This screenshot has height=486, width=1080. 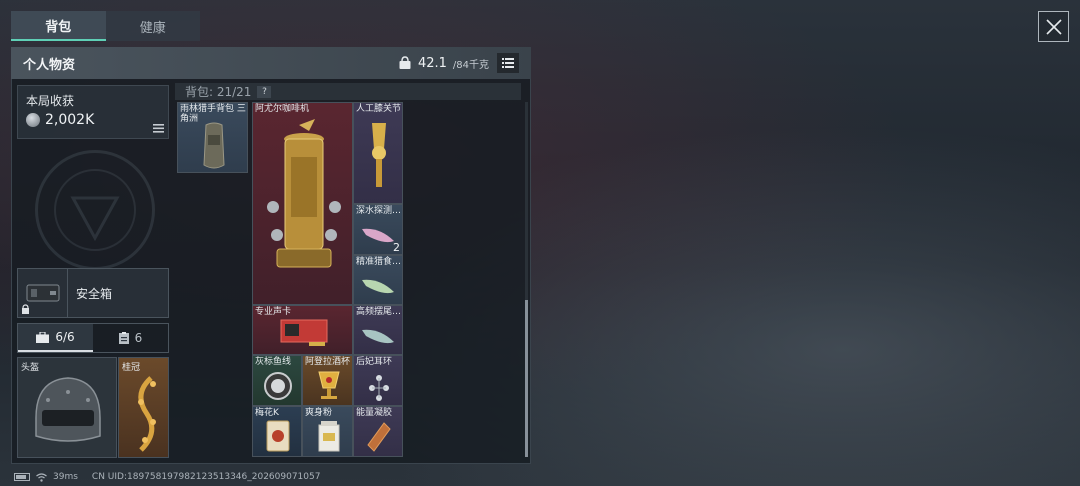 I want to click on weight-display: 42.1/84千克, so click(x=443, y=63).